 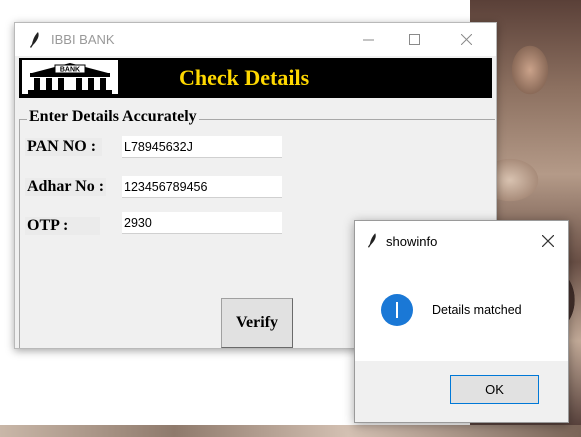 What do you see at coordinates (290, 431) in the screenshot?
I see `background-strip` at bounding box center [290, 431].